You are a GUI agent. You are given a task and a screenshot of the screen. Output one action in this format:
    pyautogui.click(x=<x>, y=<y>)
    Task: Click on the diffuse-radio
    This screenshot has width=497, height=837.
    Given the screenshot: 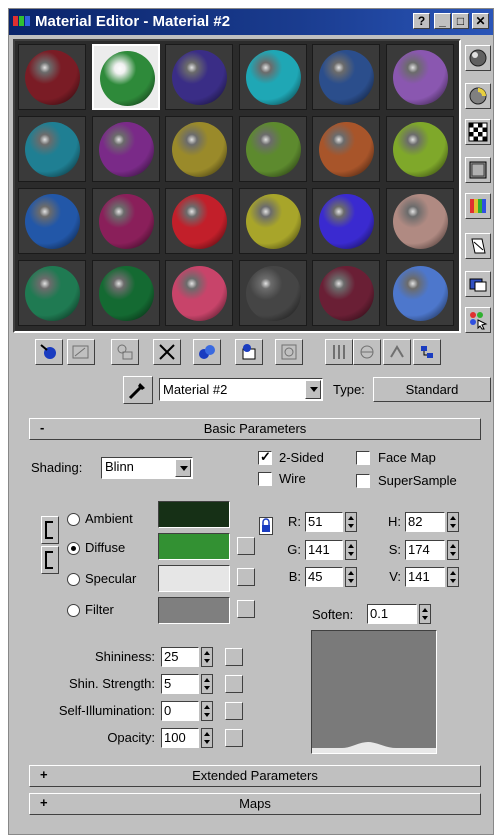 What is the action you would take?
    pyautogui.click(x=73, y=548)
    